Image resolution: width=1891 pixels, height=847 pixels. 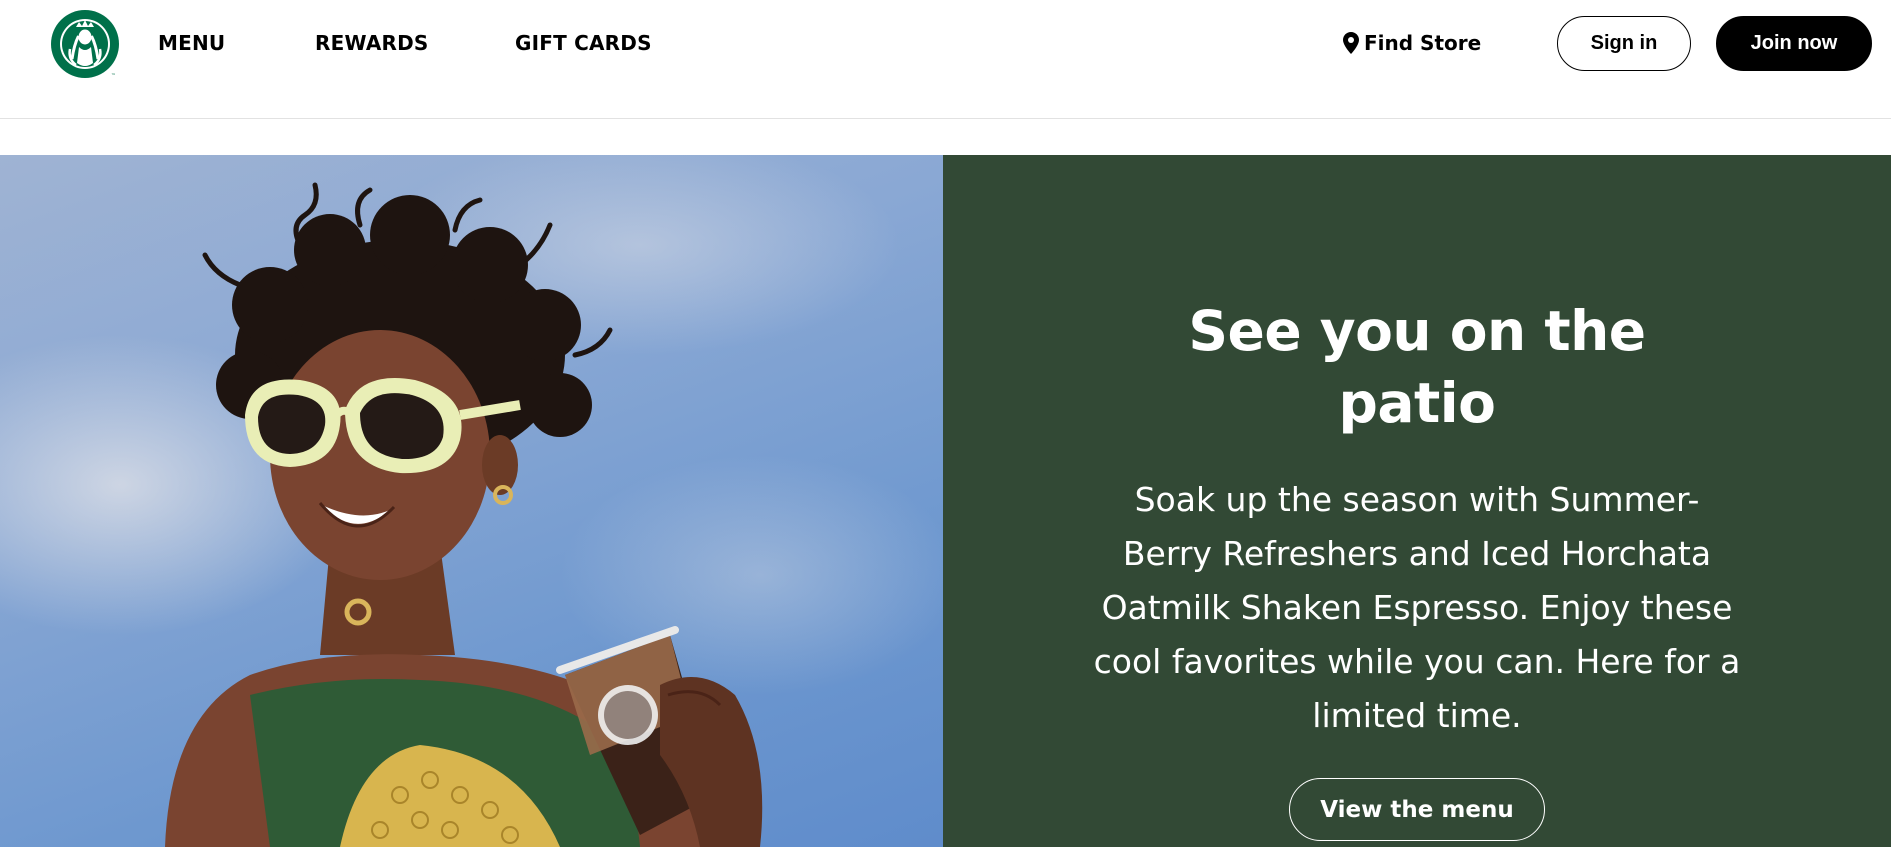 What do you see at coordinates (1351, 43) in the screenshot?
I see `location-pin-icon` at bounding box center [1351, 43].